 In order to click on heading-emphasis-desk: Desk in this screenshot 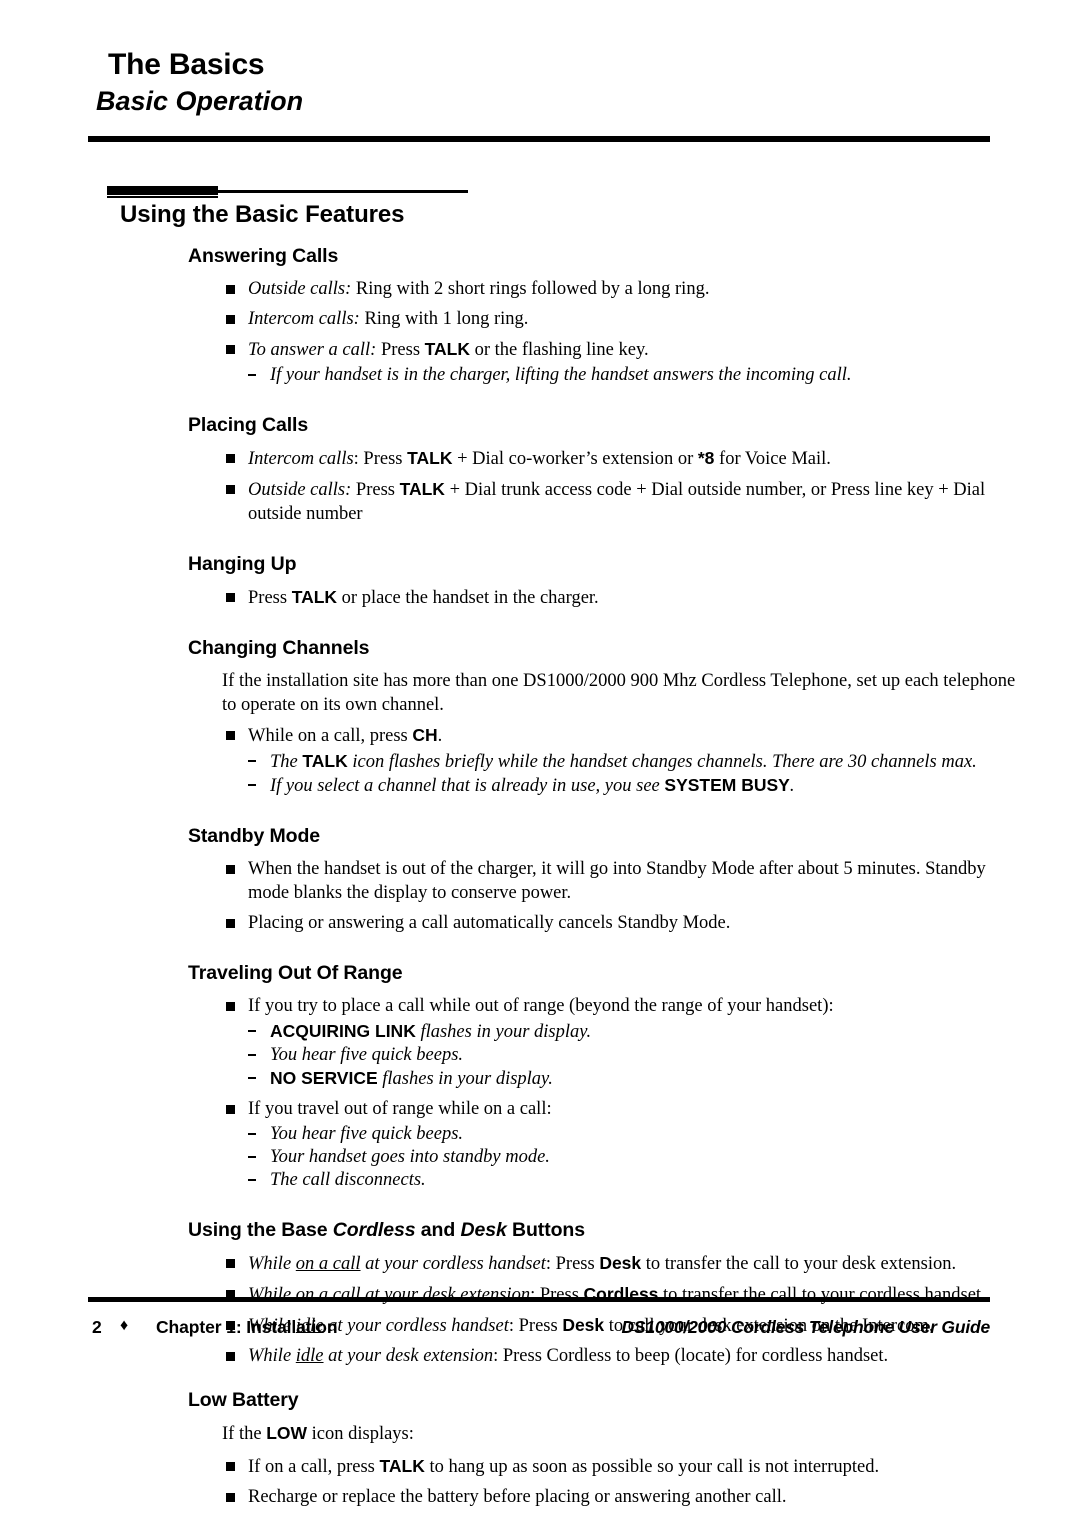, I will do `click(483, 1230)`.